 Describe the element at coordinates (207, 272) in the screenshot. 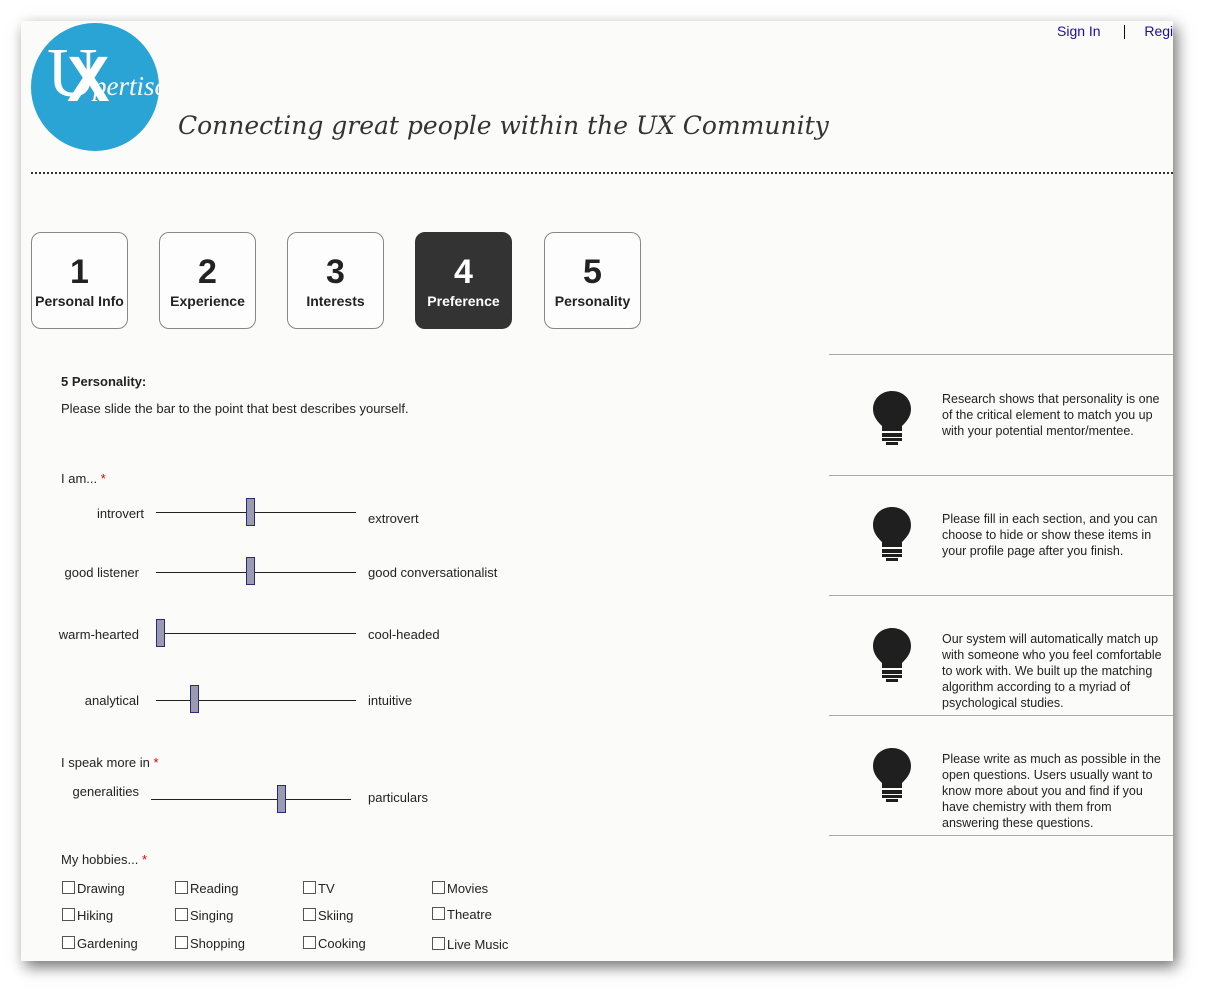

I see `step-number: 2` at that location.